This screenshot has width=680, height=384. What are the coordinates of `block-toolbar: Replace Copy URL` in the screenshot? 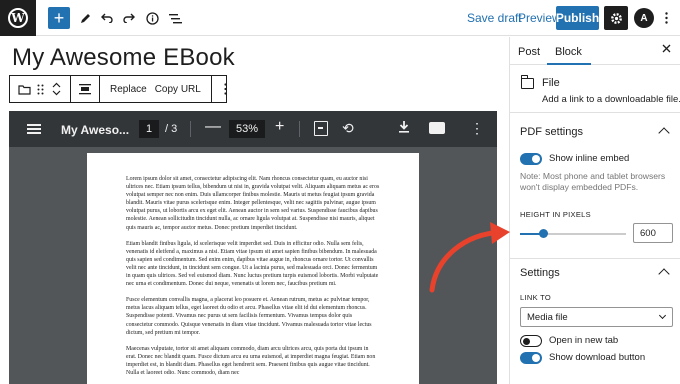 It's located at (118, 89).